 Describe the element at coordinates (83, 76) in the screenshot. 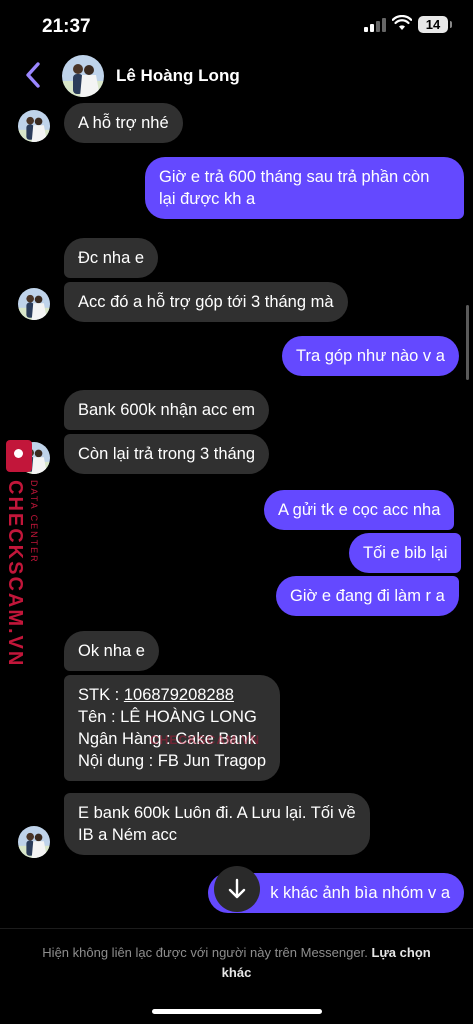

I see `contact-avatar` at that location.